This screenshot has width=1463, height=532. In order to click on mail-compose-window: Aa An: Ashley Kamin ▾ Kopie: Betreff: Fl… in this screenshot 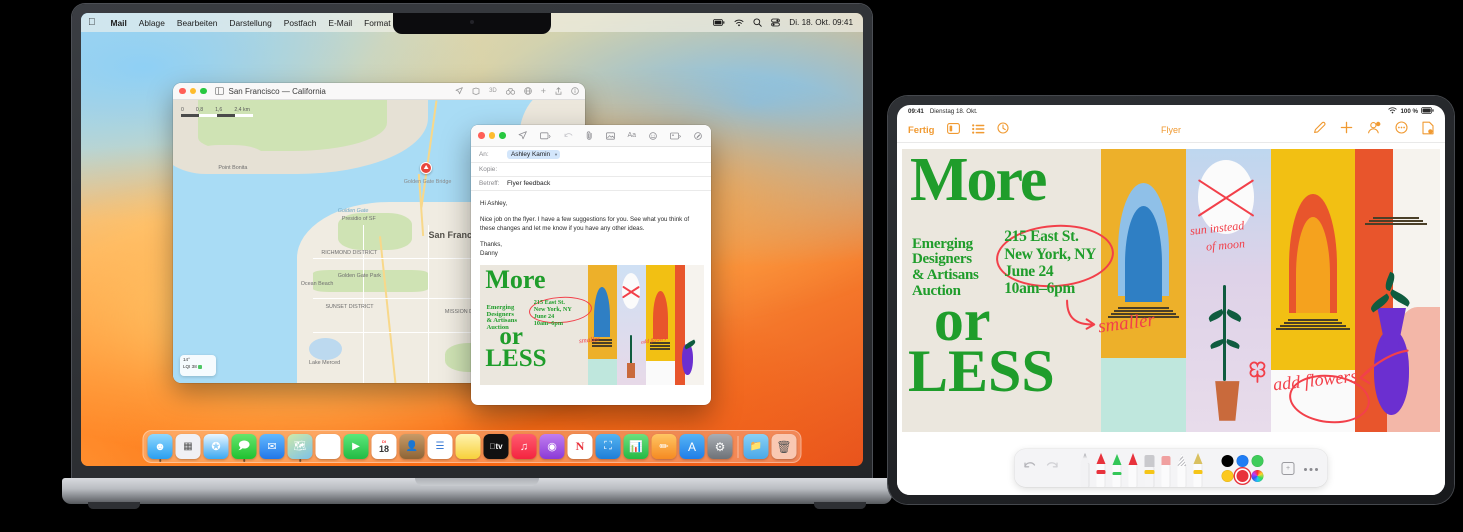, I will do `click(591, 265)`.